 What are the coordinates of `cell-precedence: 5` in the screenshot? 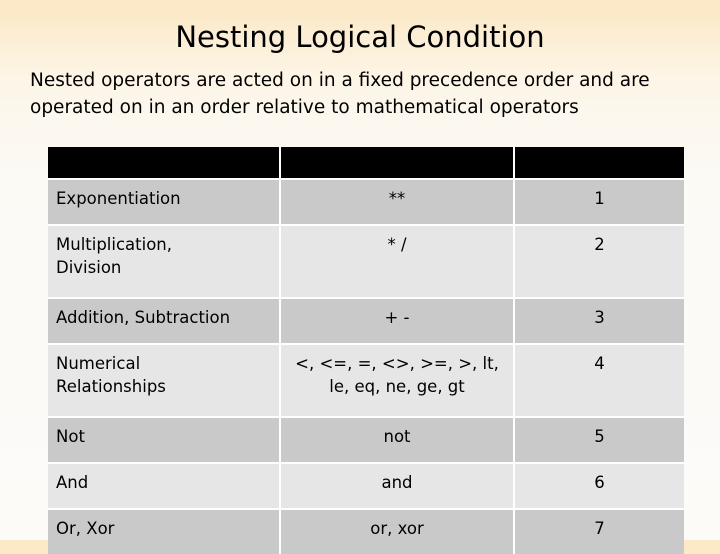 It's located at (599, 441).